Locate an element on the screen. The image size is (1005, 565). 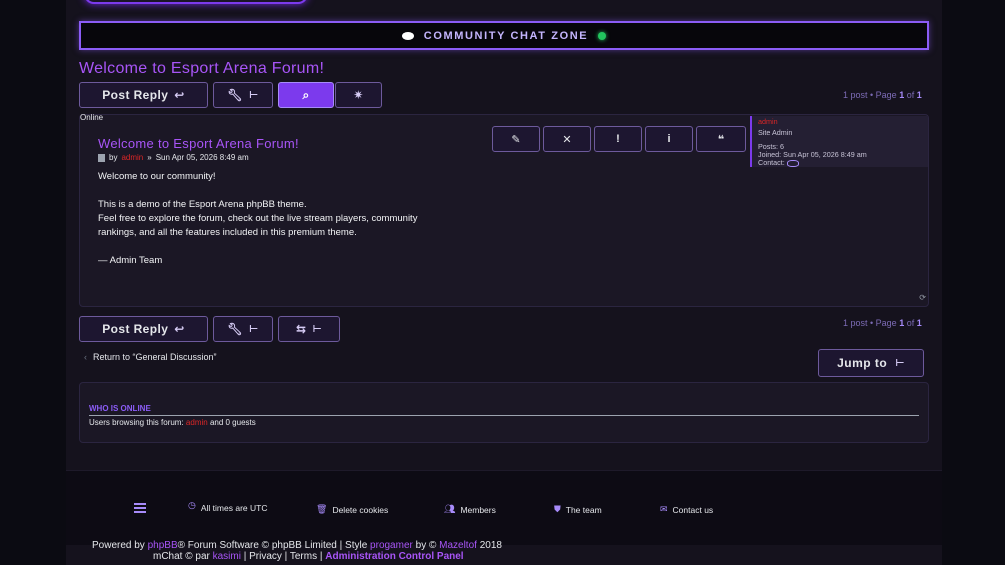
post-by-label: by is located at coordinates (113, 157).